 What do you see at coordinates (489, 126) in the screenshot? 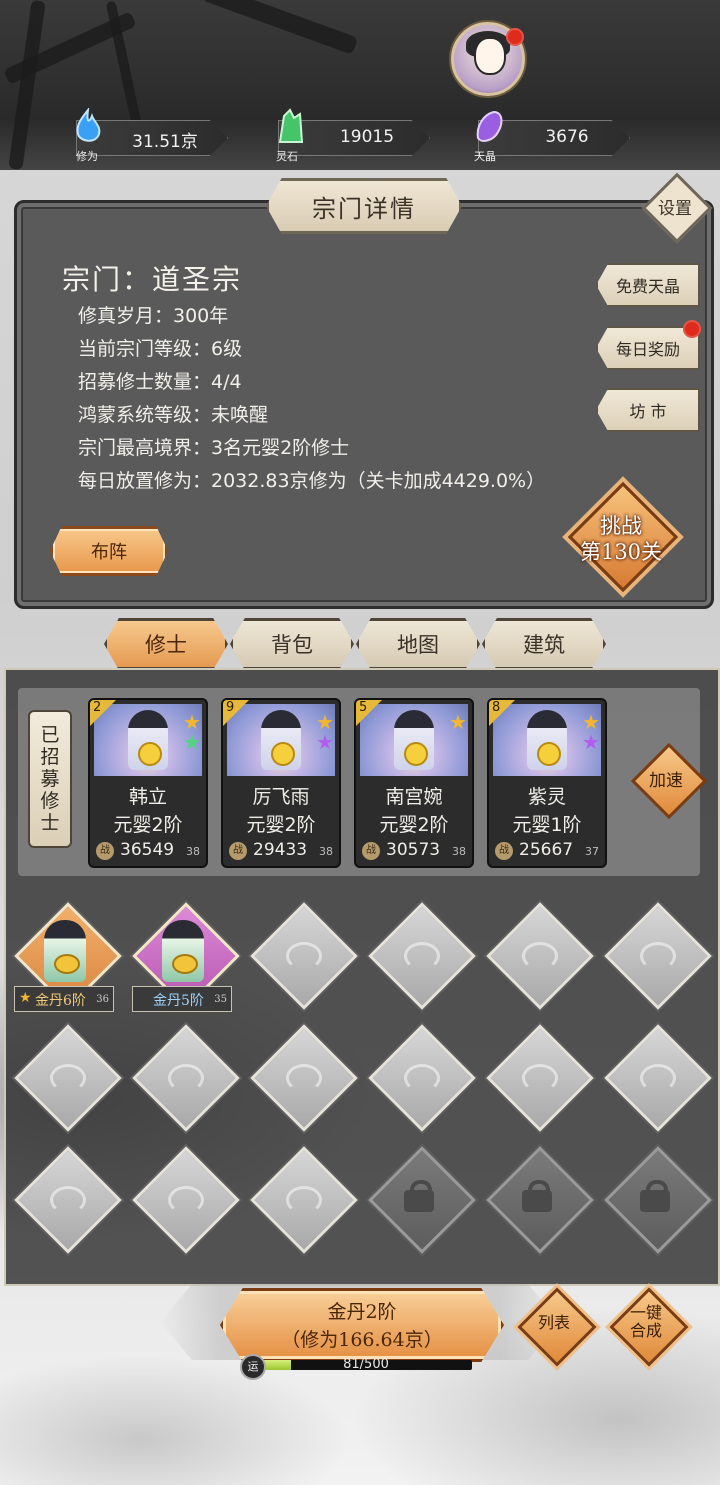
I see `purple-crystal-icon` at bounding box center [489, 126].